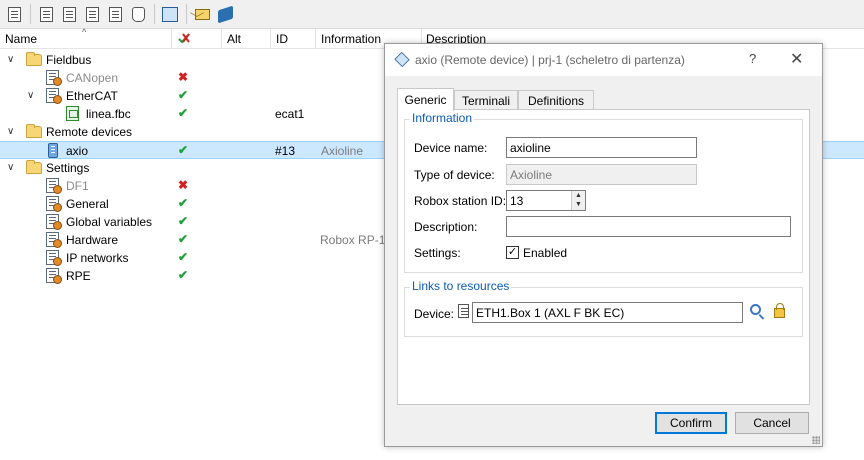 The image size is (864, 460). Describe the element at coordinates (77, 186) in the screenshot. I see `node-label: DF1` at that location.